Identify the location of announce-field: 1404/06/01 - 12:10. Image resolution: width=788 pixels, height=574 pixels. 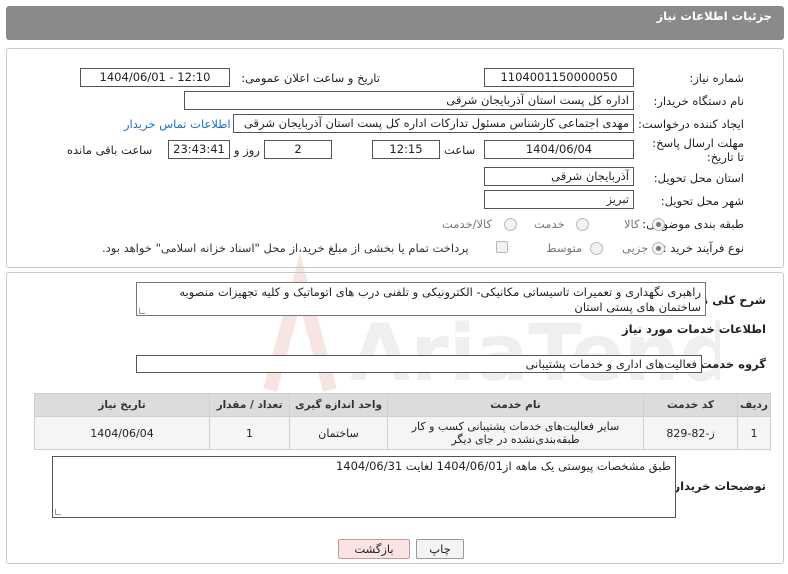
(155, 77).